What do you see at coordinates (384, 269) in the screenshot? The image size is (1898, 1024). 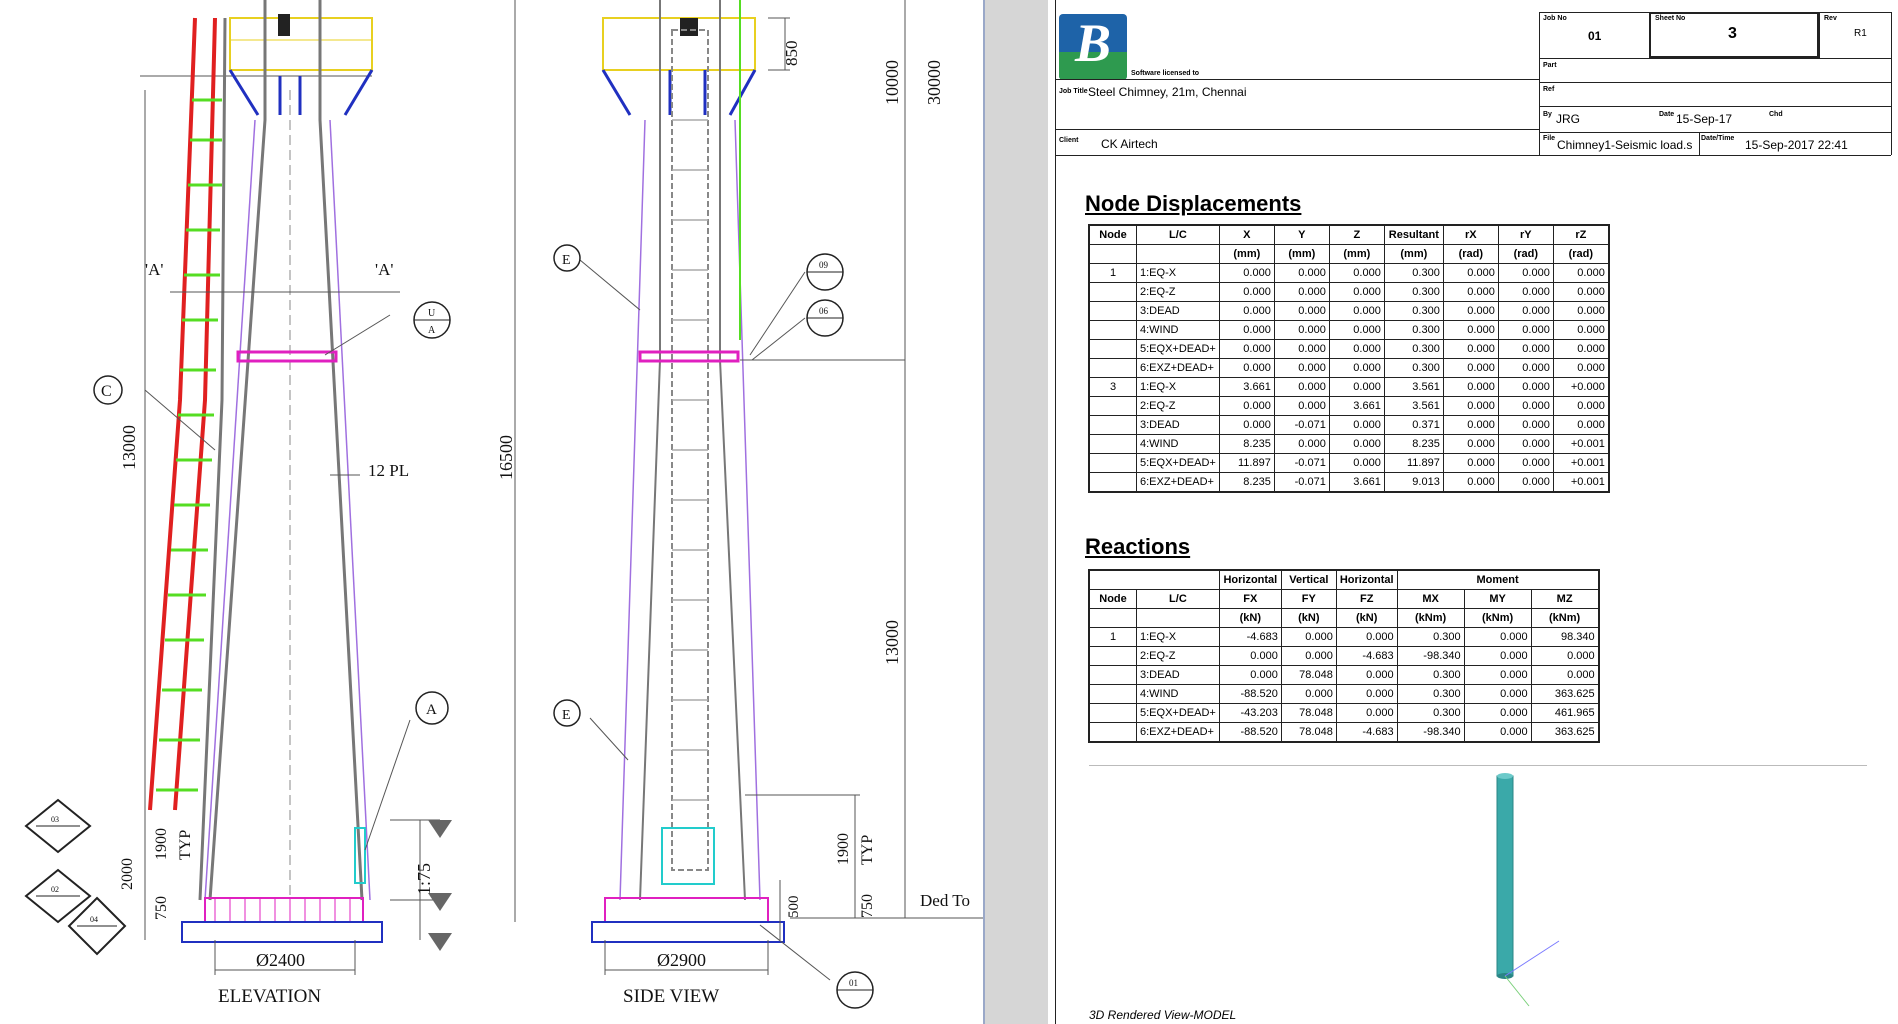 I see `section-a-right: 'A'` at bounding box center [384, 269].